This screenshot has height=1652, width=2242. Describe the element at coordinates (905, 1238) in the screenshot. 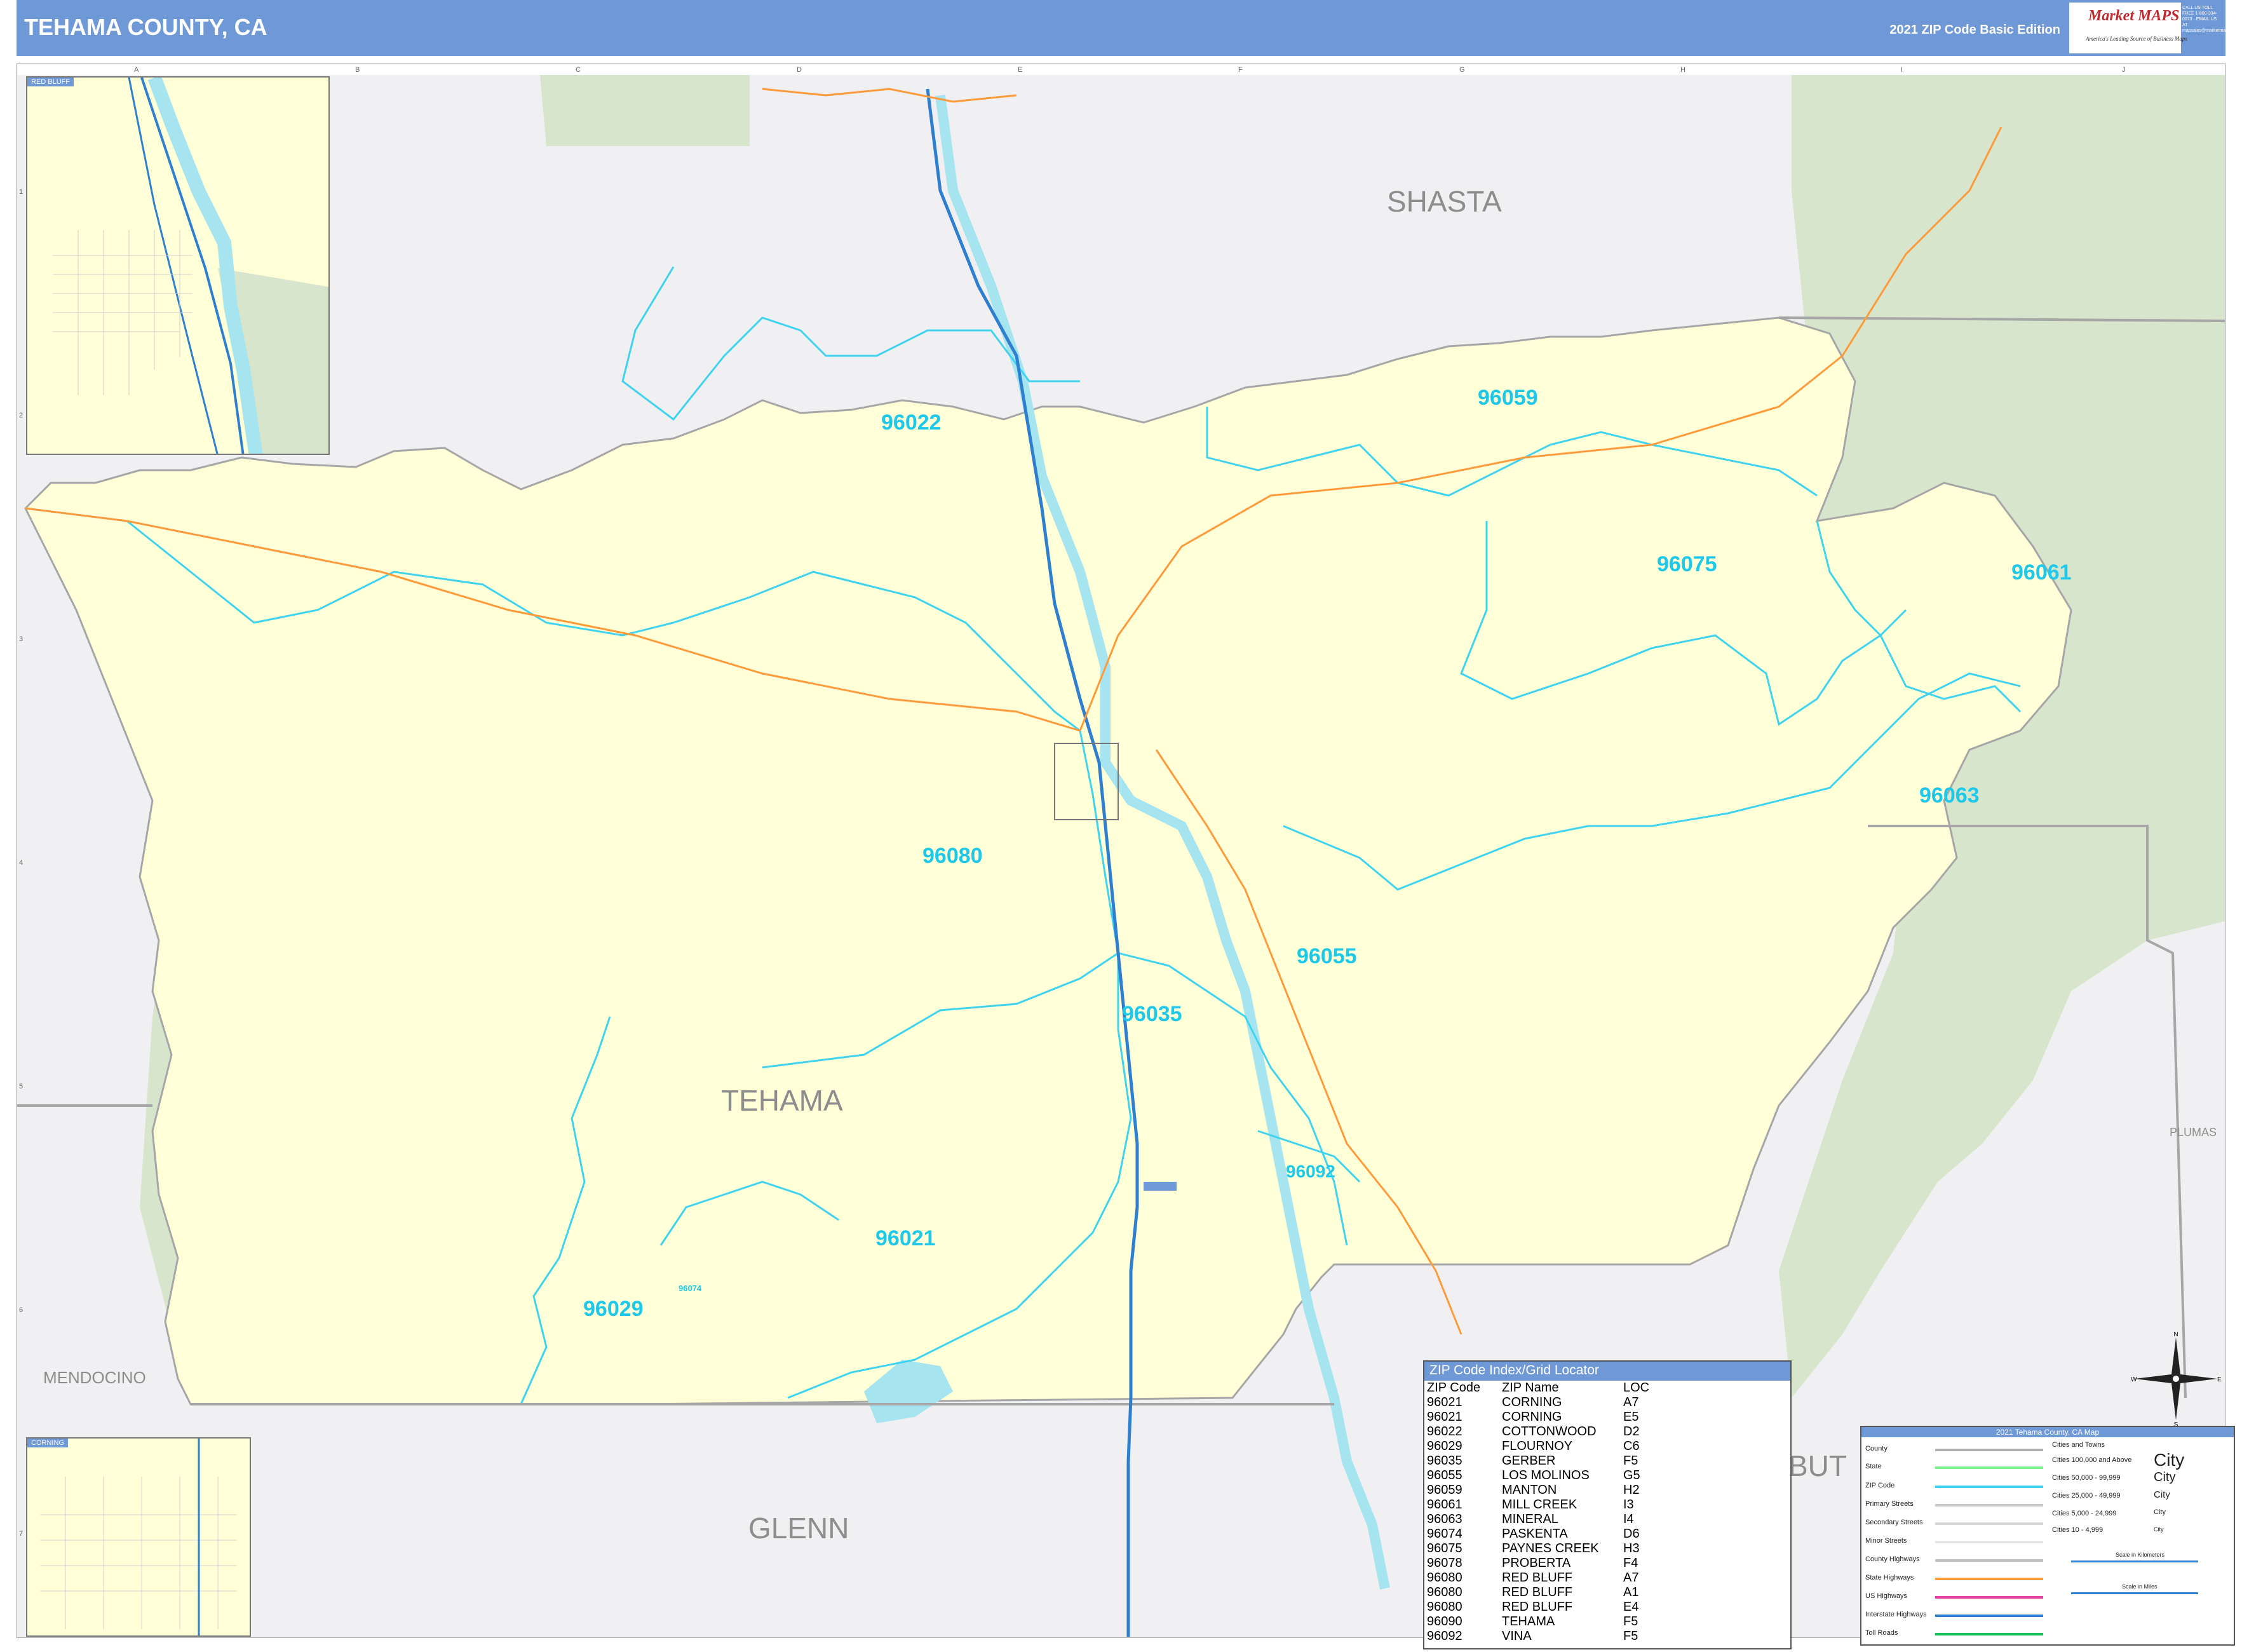

I see `zip-label-96021: 96021` at that location.